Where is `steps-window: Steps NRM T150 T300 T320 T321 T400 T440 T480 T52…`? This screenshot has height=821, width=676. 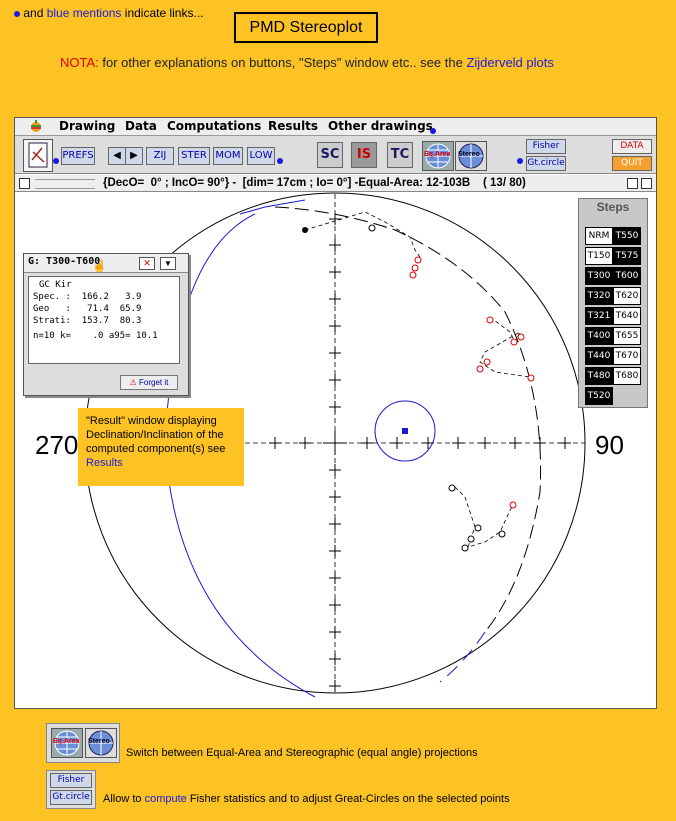
steps-window: Steps NRM T150 T300 T320 T321 T400 T440 T480 T52… is located at coordinates (613, 303).